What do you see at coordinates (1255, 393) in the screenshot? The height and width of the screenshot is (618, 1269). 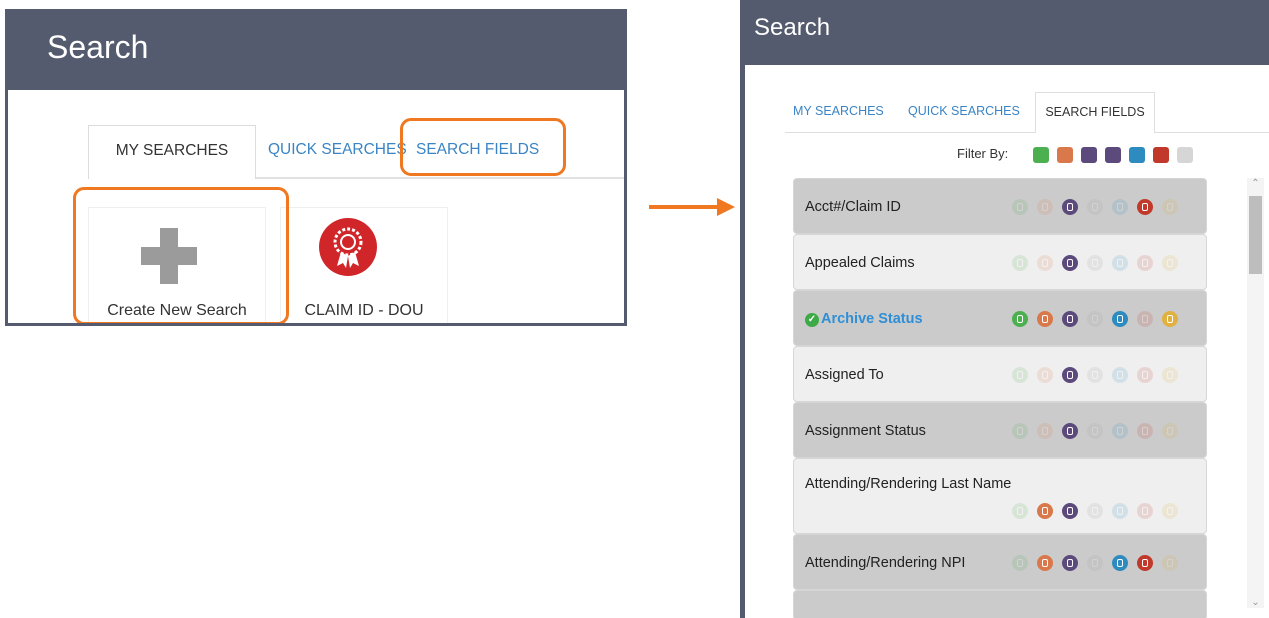 I see `scrollbar: ⌃ ⌄` at bounding box center [1255, 393].